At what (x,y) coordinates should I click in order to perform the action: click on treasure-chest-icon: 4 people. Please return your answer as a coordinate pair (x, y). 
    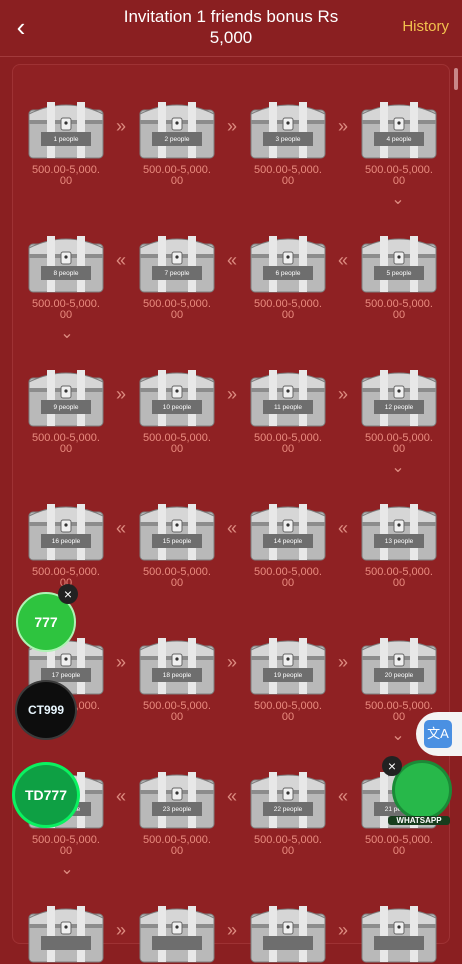
    Looking at the image, I should click on (399, 128).